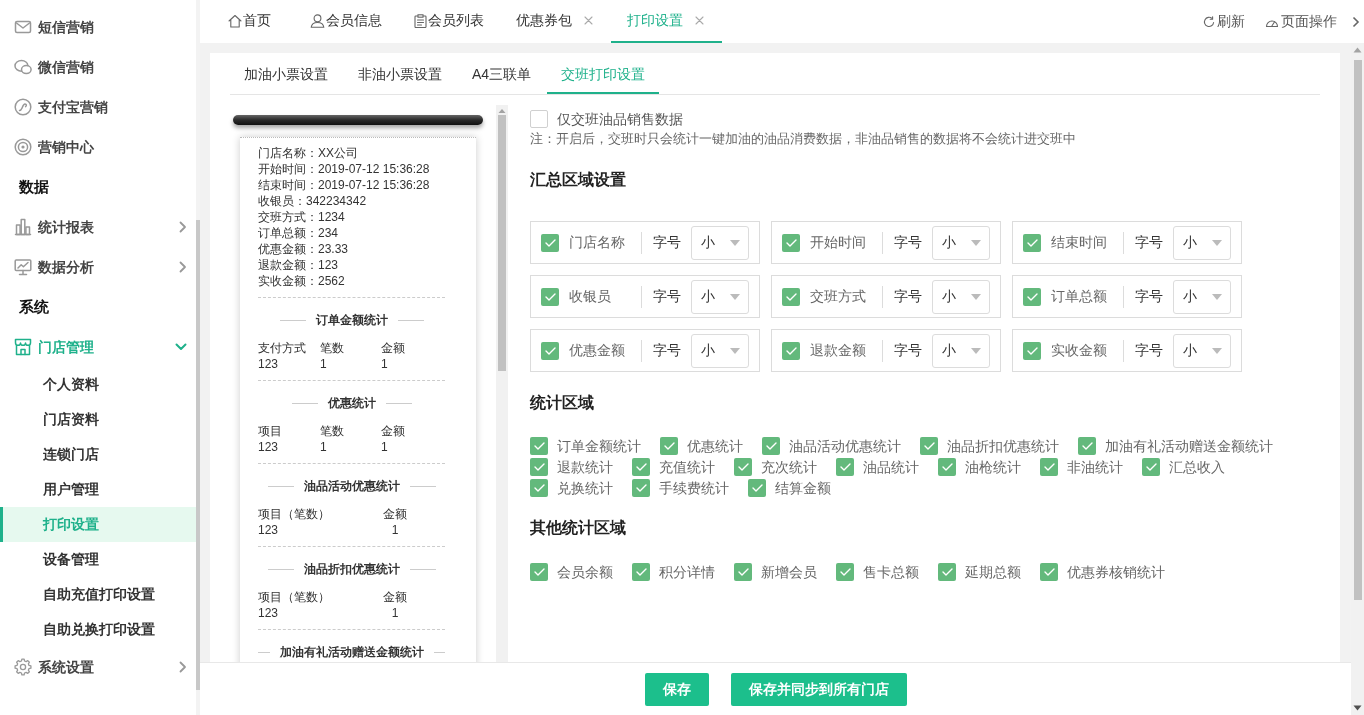  Describe the element at coordinates (286, 75) in the screenshot. I see `tab: 加油小票设置` at that location.